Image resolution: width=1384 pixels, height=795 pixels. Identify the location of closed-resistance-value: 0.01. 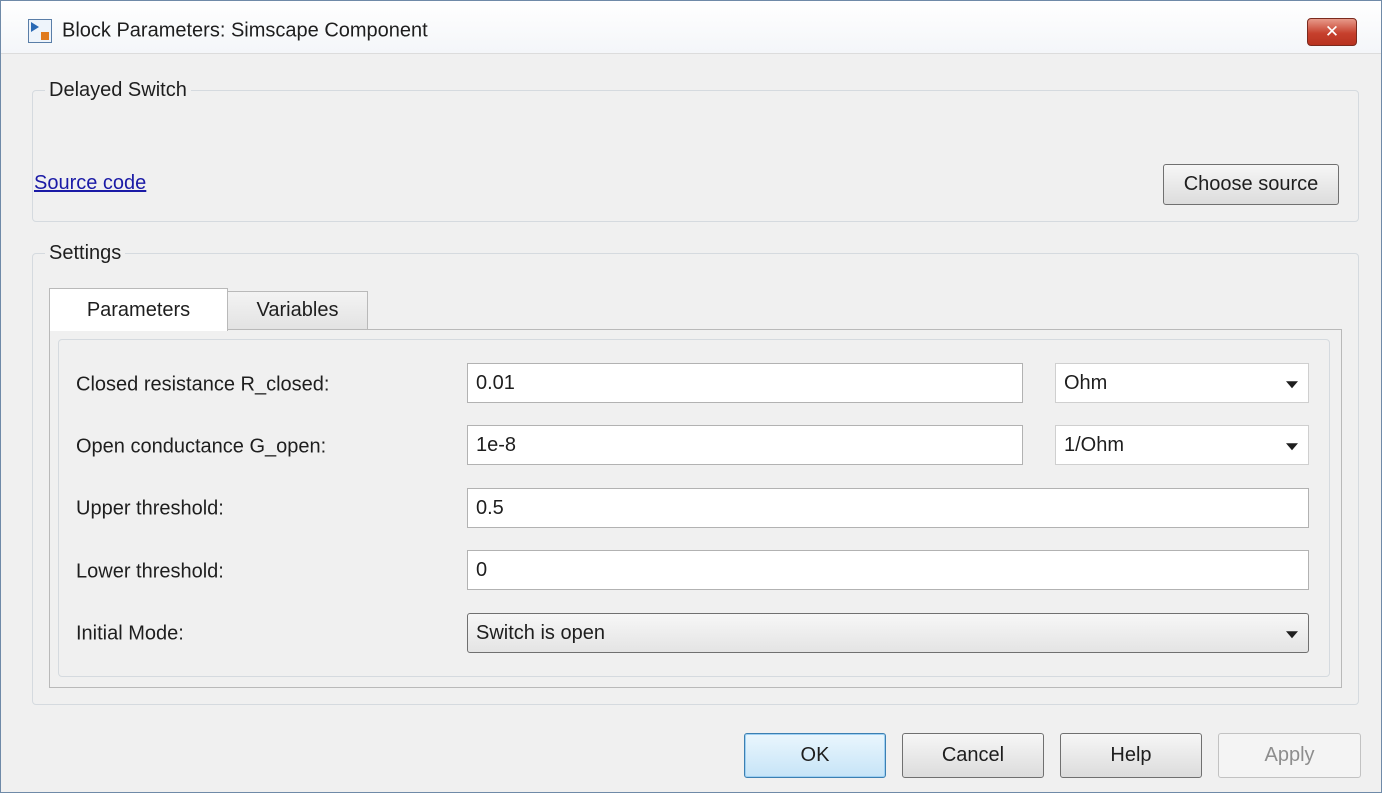
(495, 382).